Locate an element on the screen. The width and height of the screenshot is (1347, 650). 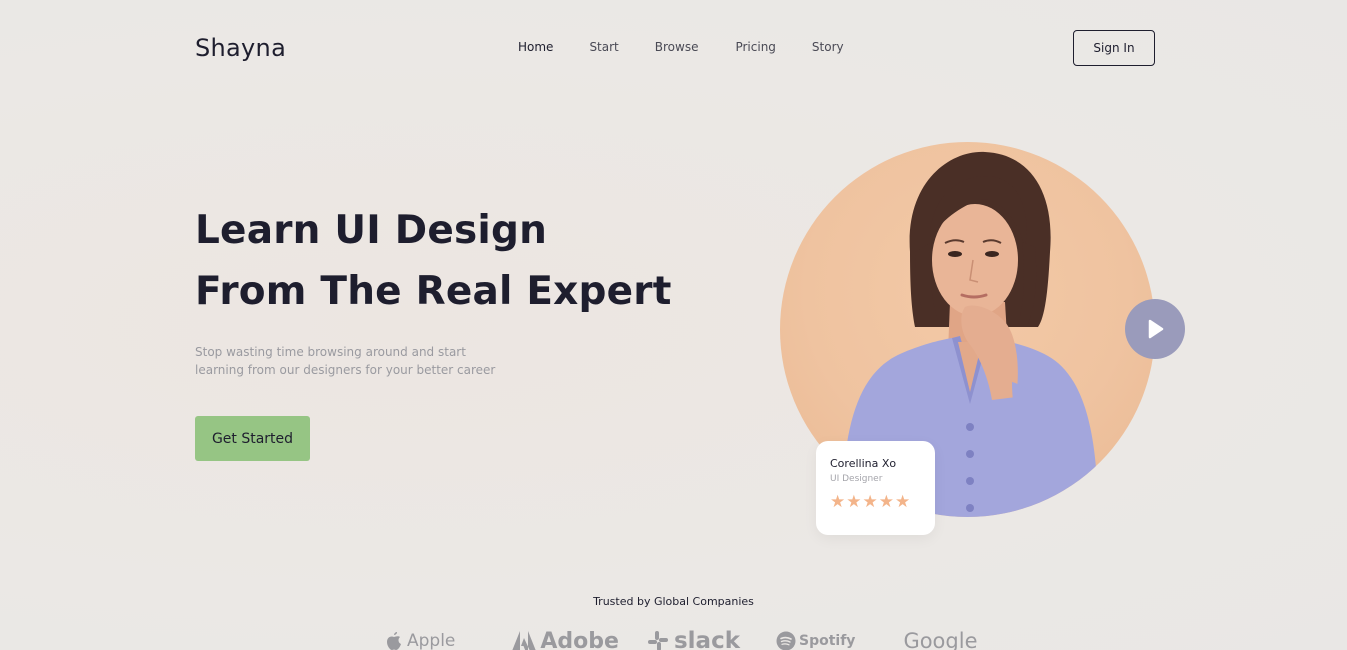
company-spotify-name: Spotify is located at coordinates (827, 641).